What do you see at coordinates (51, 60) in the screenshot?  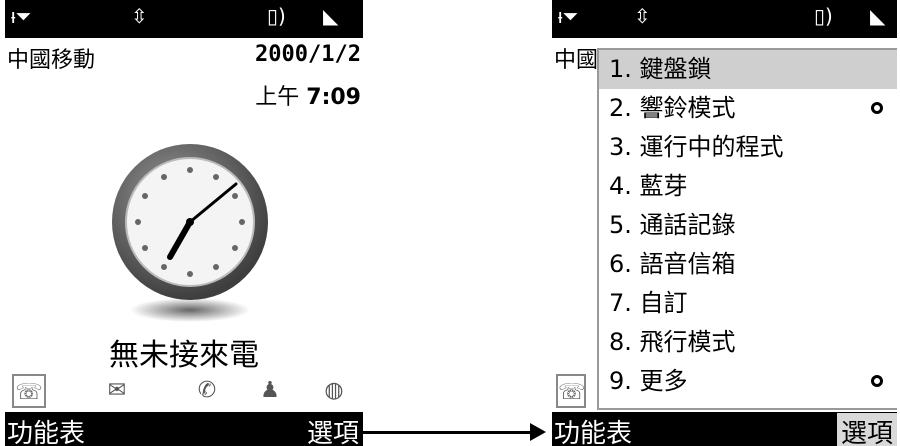 I see `carrier-name: 中國移動` at bounding box center [51, 60].